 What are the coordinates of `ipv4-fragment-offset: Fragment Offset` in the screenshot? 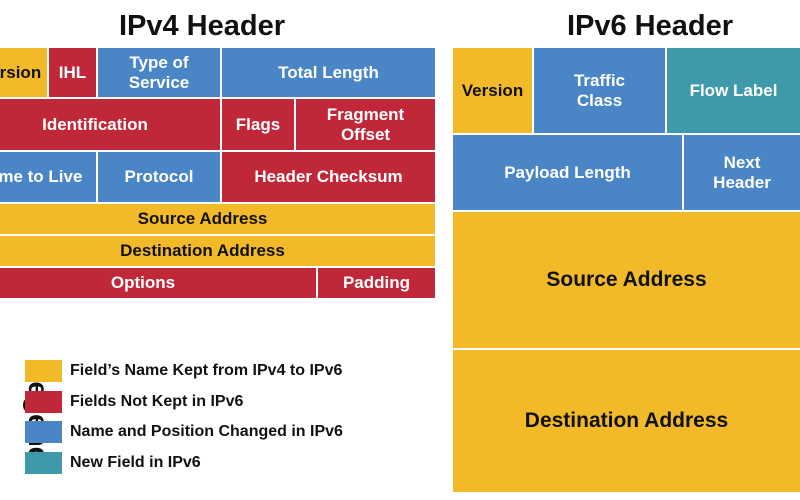 It's located at (365, 124).